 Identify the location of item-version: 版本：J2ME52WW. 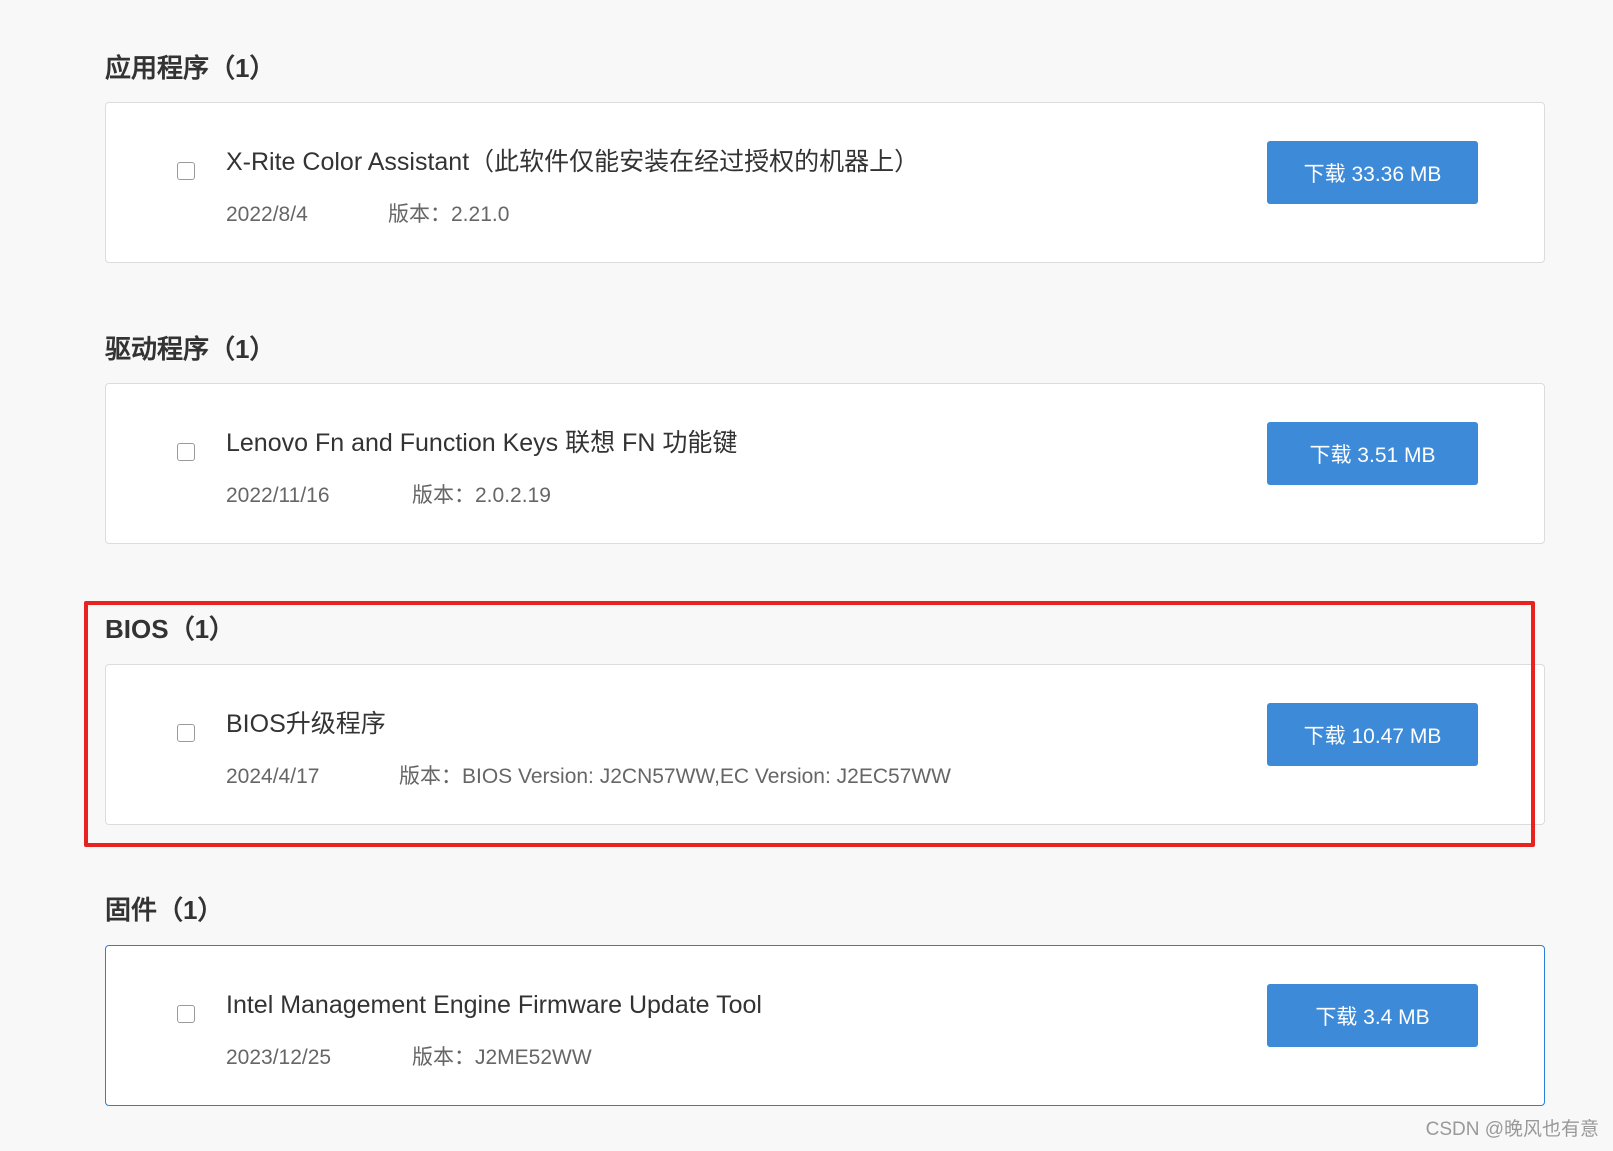
(502, 1057).